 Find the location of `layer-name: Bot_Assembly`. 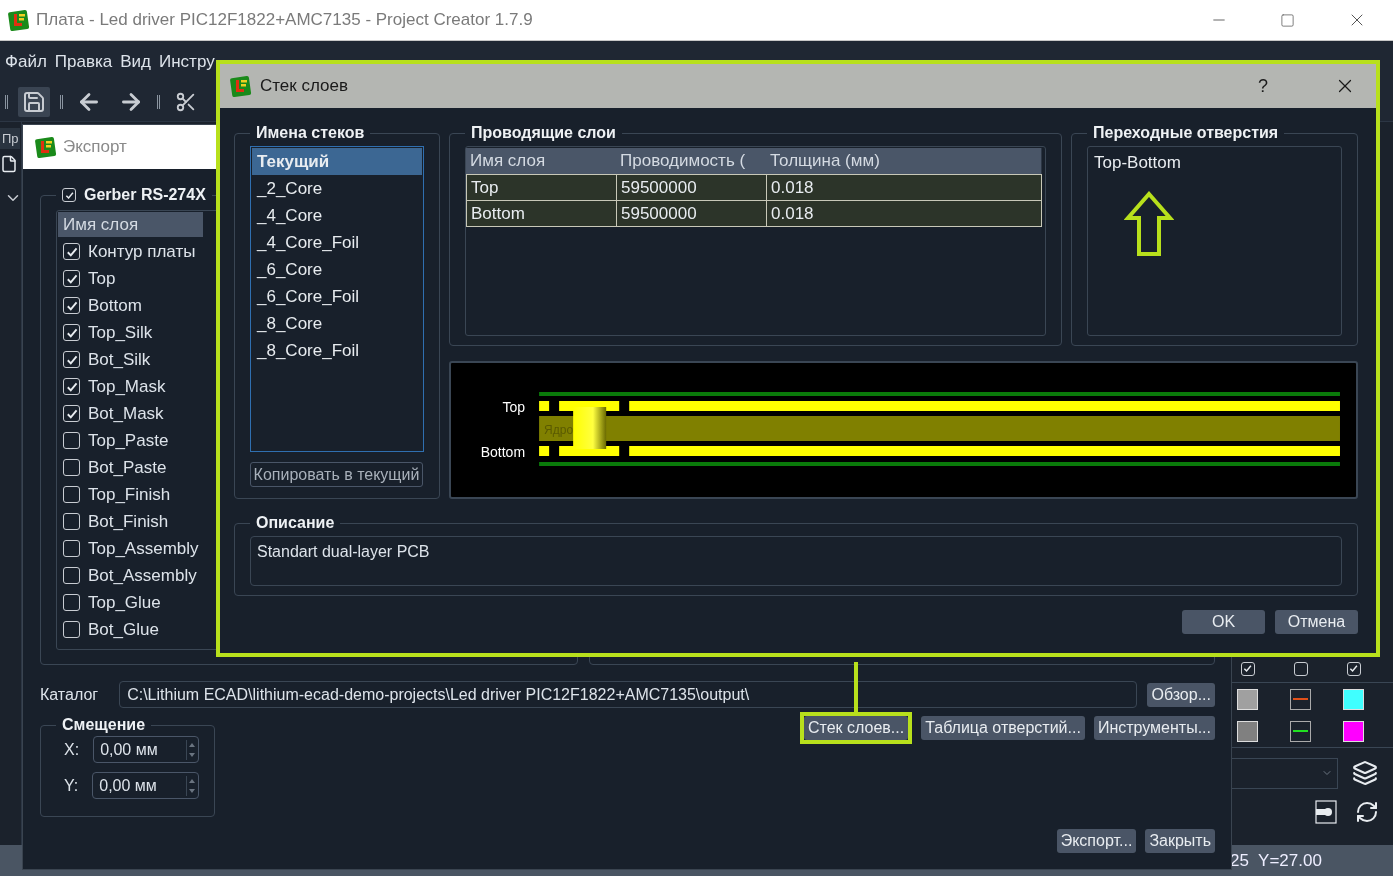

layer-name: Bot_Assembly is located at coordinates (143, 575).